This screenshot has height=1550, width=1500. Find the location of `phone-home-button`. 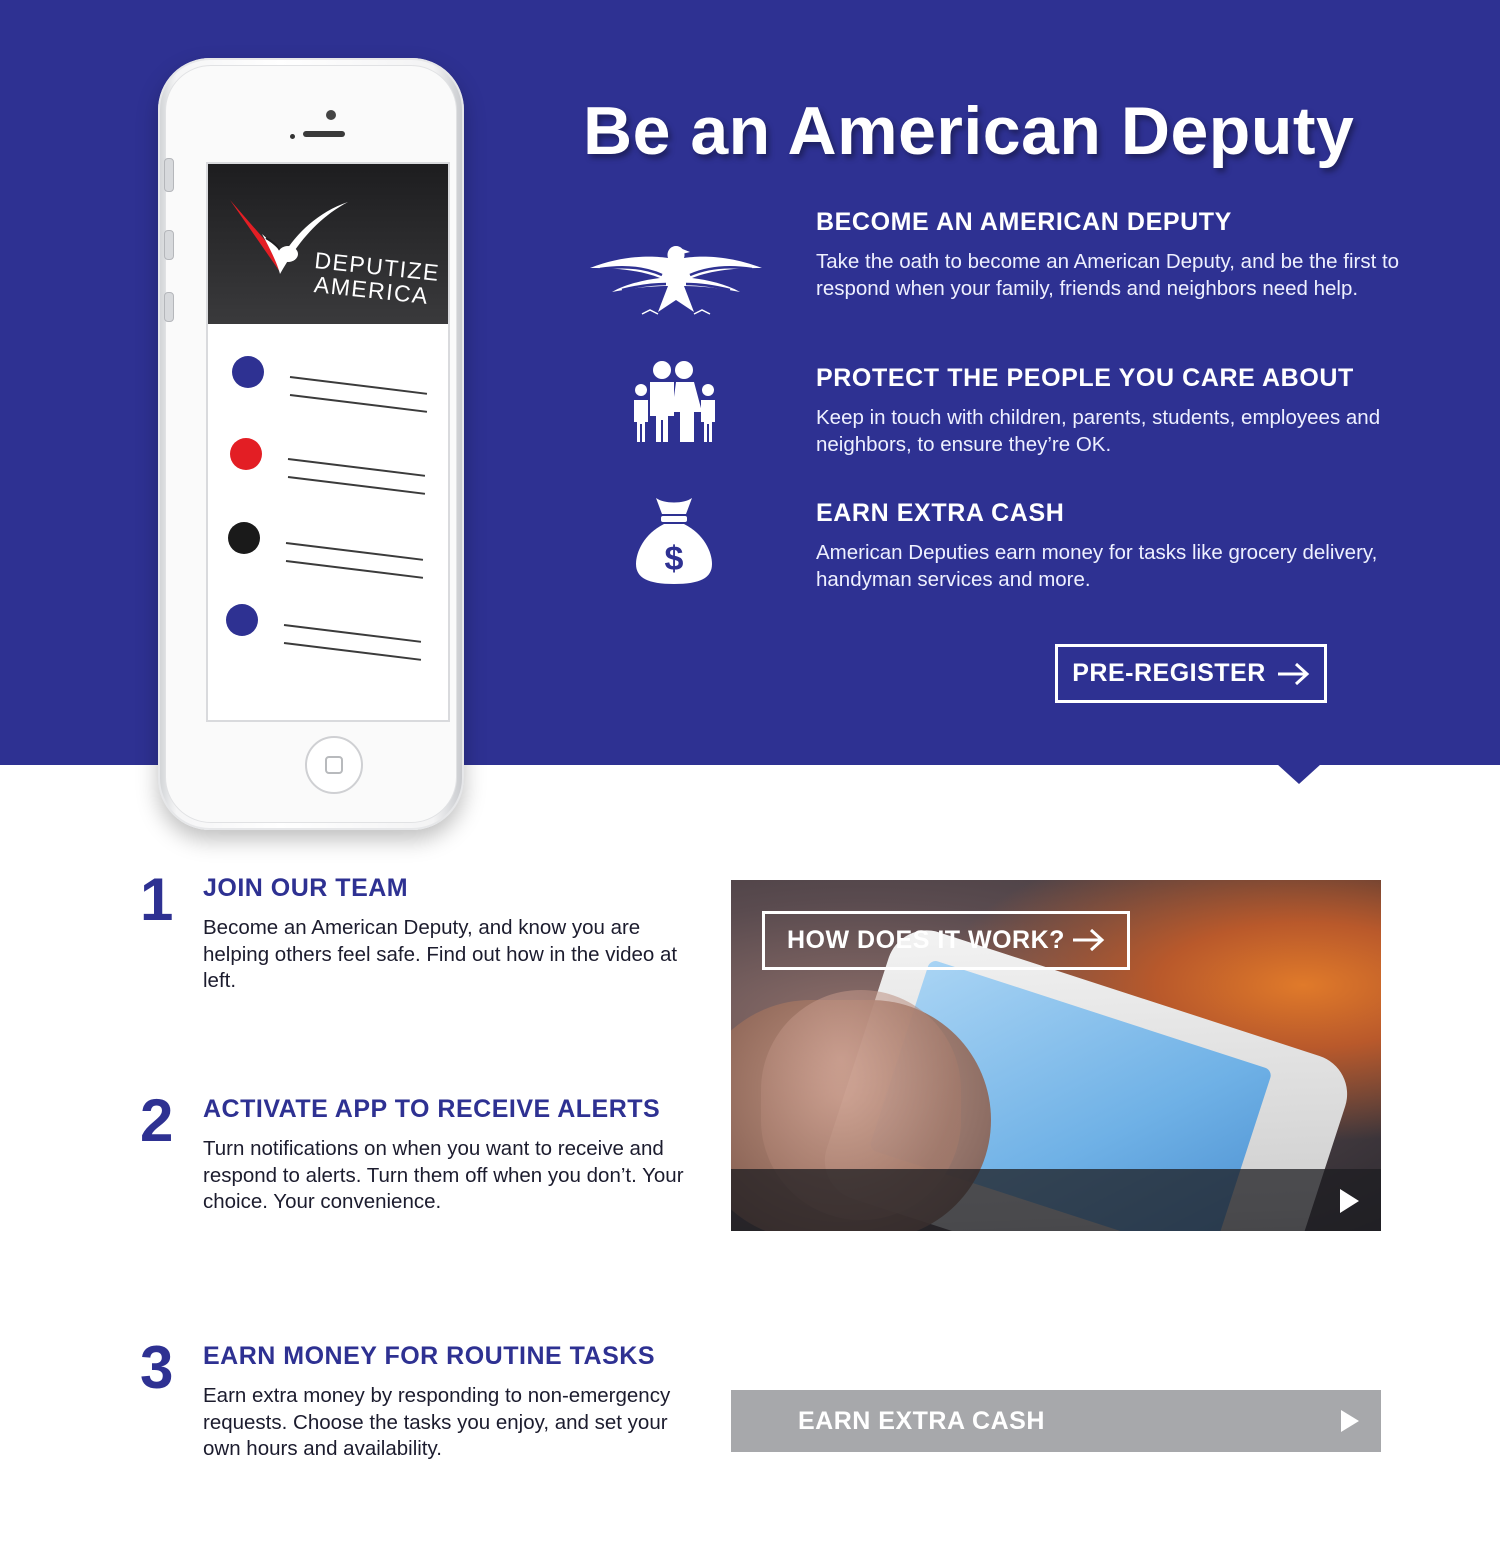

phone-home-button is located at coordinates (334, 765).